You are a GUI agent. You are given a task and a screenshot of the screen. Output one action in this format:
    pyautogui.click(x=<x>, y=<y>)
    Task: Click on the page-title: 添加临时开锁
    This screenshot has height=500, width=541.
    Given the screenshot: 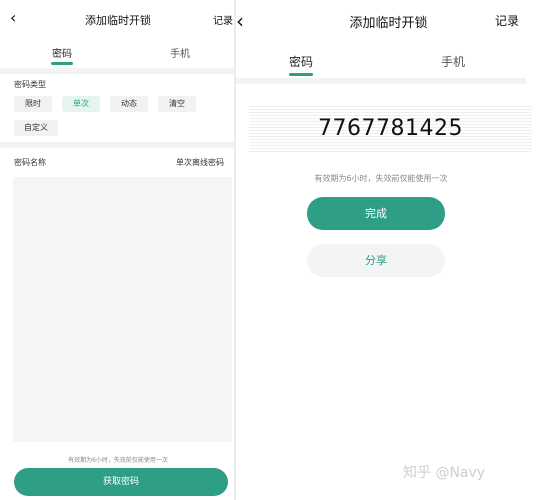 What is the action you would take?
    pyautogui.click(x=118, y=20)
    